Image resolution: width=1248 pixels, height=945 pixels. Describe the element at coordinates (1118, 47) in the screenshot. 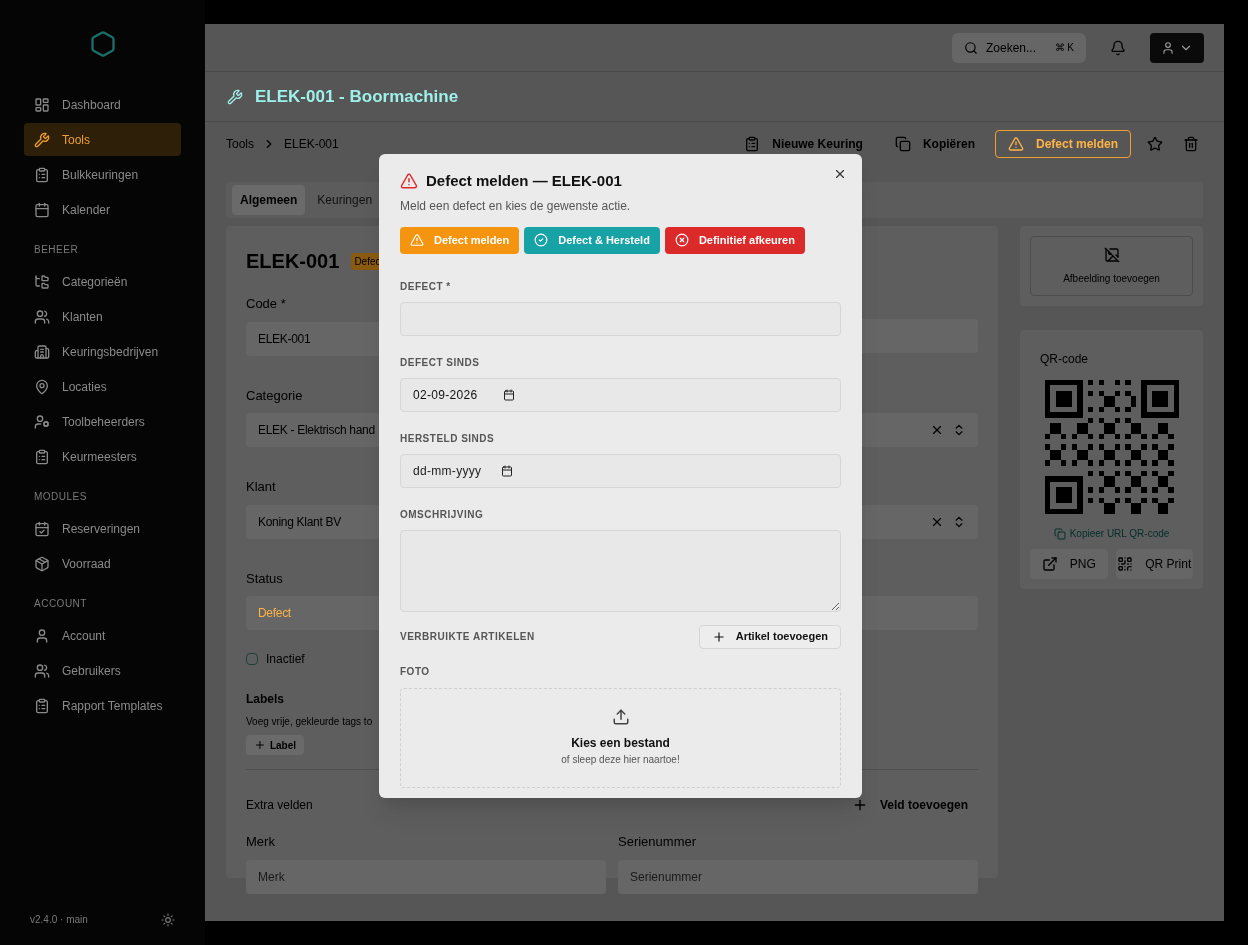

I see `notifications-icon` at that location.